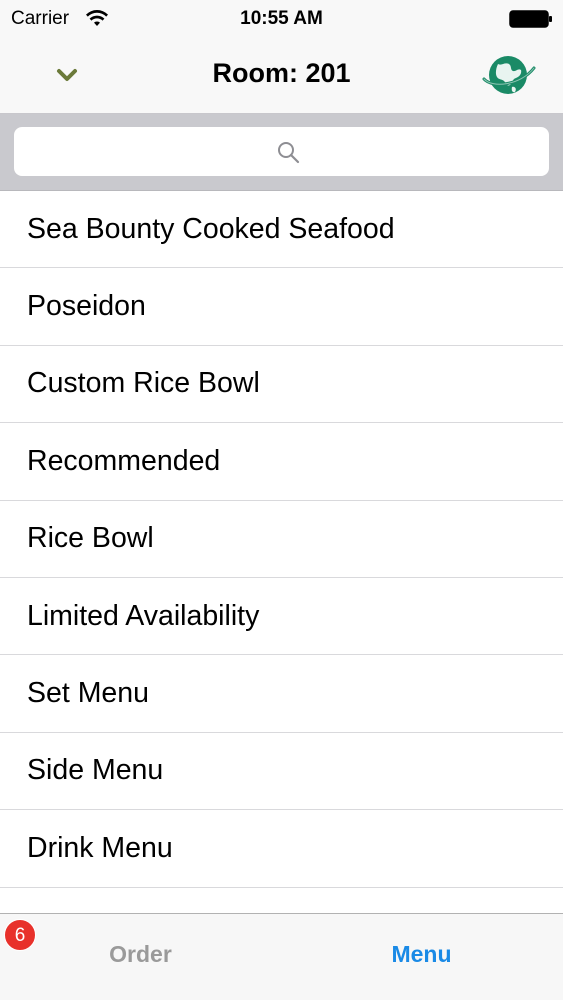  Describe the element at coordinates (20, 935) in the screenshot. I see `order-count-badge: 6` at that location.